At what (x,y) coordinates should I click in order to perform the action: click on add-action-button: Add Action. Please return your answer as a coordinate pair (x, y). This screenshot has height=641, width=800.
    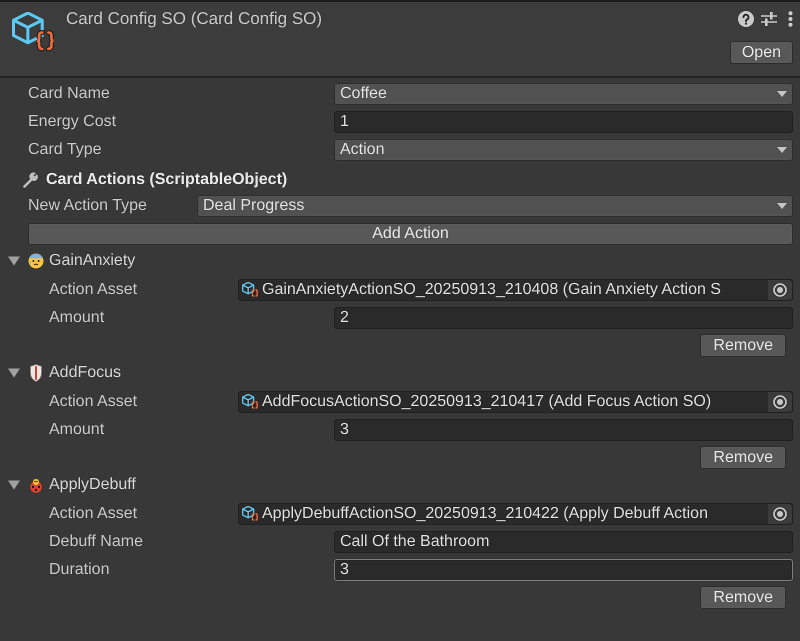
    Looking at the image, I should click on (410, 234).